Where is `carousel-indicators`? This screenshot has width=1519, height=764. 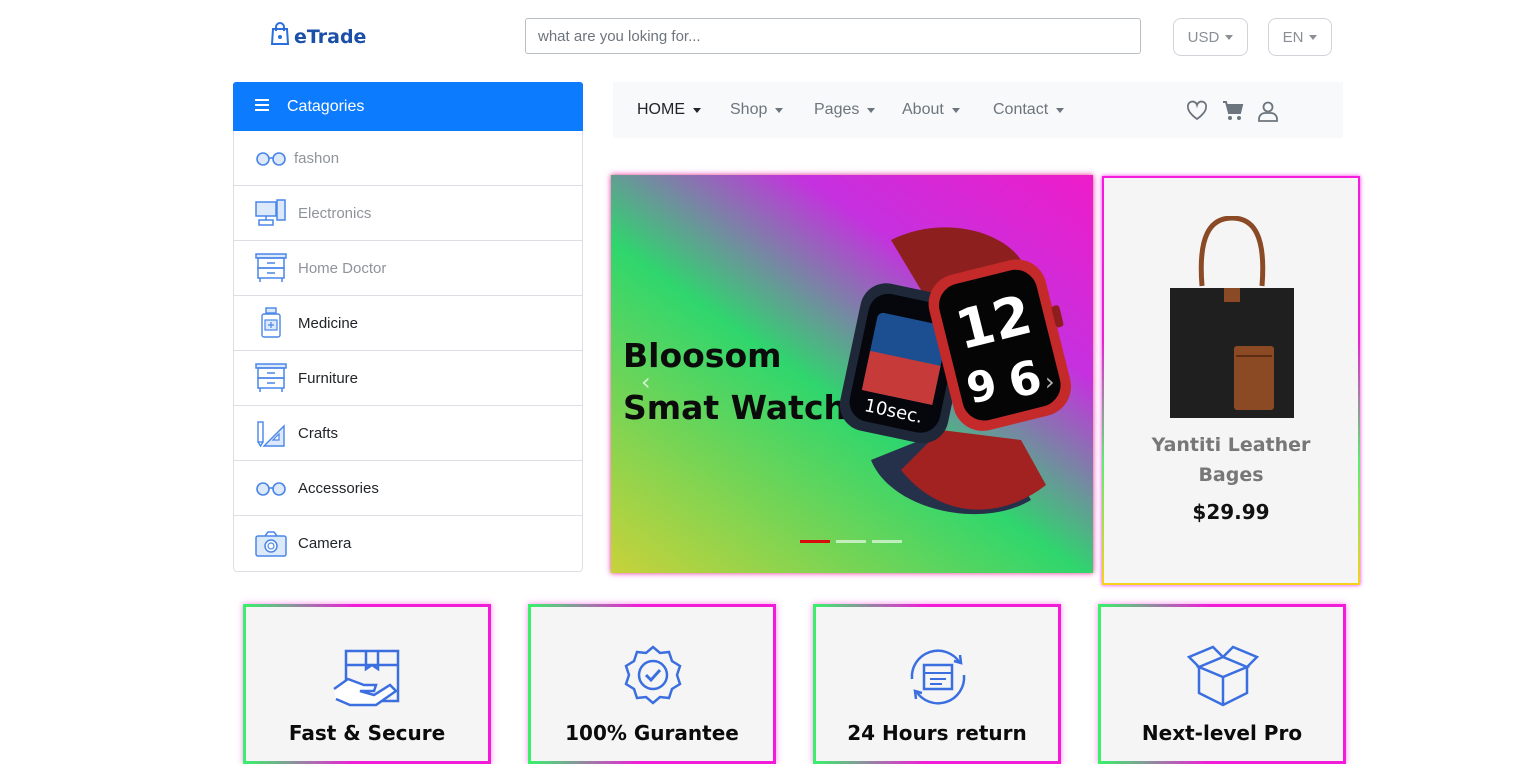
carousel-indicators is located at coordinates (851, 541).